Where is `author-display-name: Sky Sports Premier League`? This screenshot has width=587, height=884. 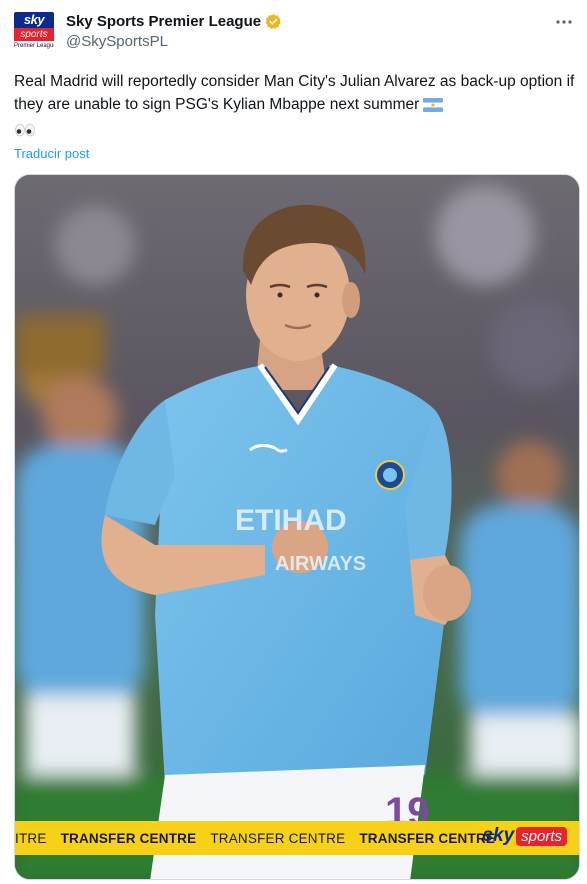
author-display-name: Sky Sports Premier League is located at coordinates (163, 21).